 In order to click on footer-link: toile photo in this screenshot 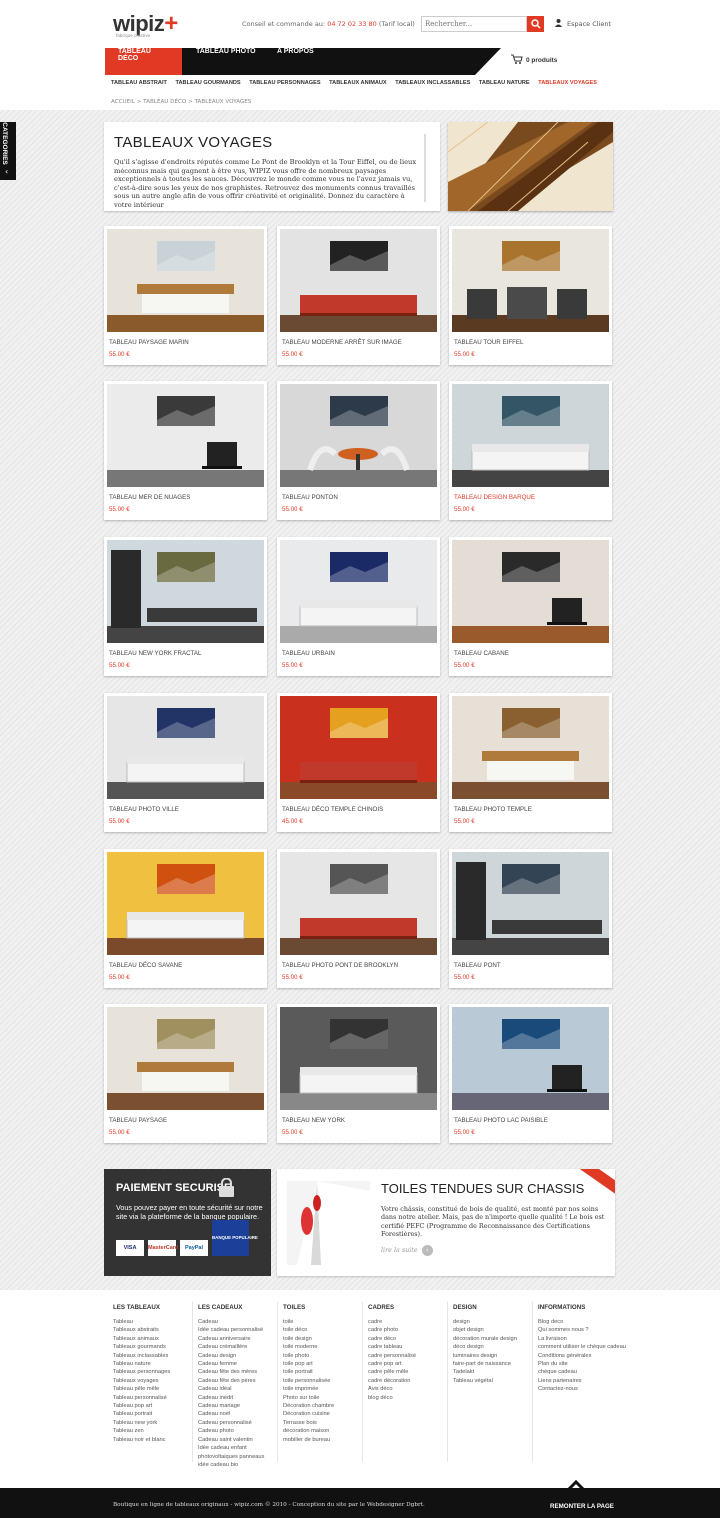, I will do `click(308, 1356)`.